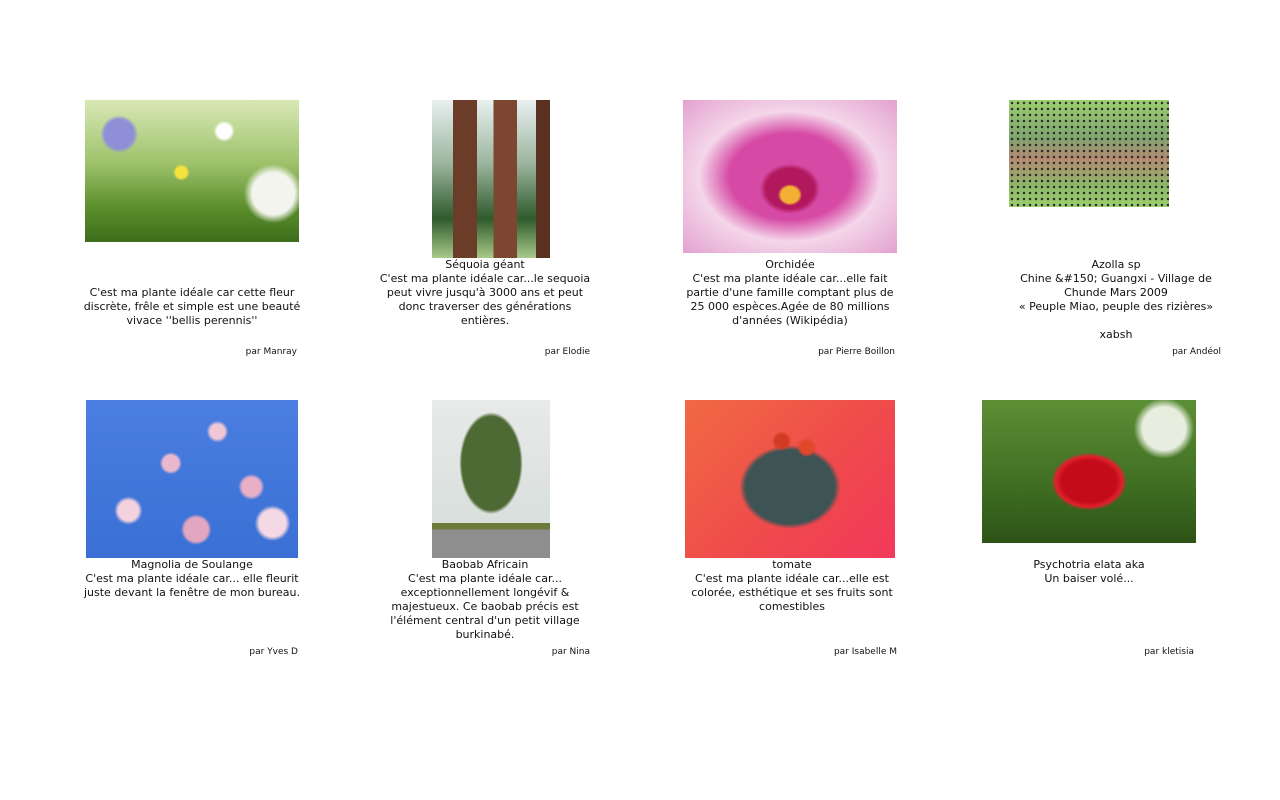  I want to click on magnolia-photo, so click(192, 479).